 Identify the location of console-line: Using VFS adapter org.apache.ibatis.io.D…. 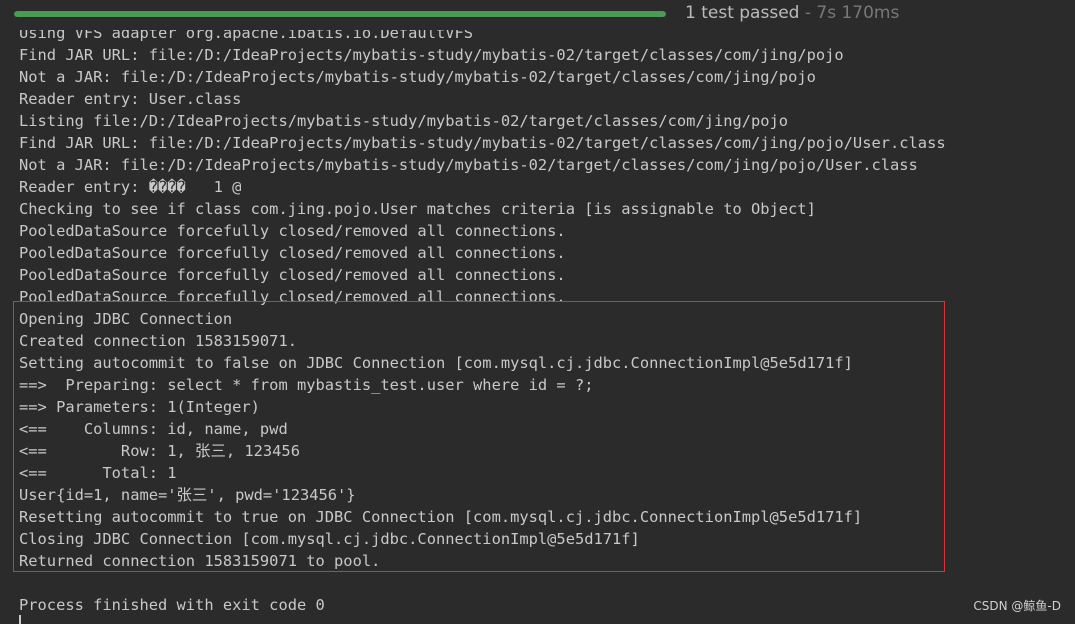
(246, 36).